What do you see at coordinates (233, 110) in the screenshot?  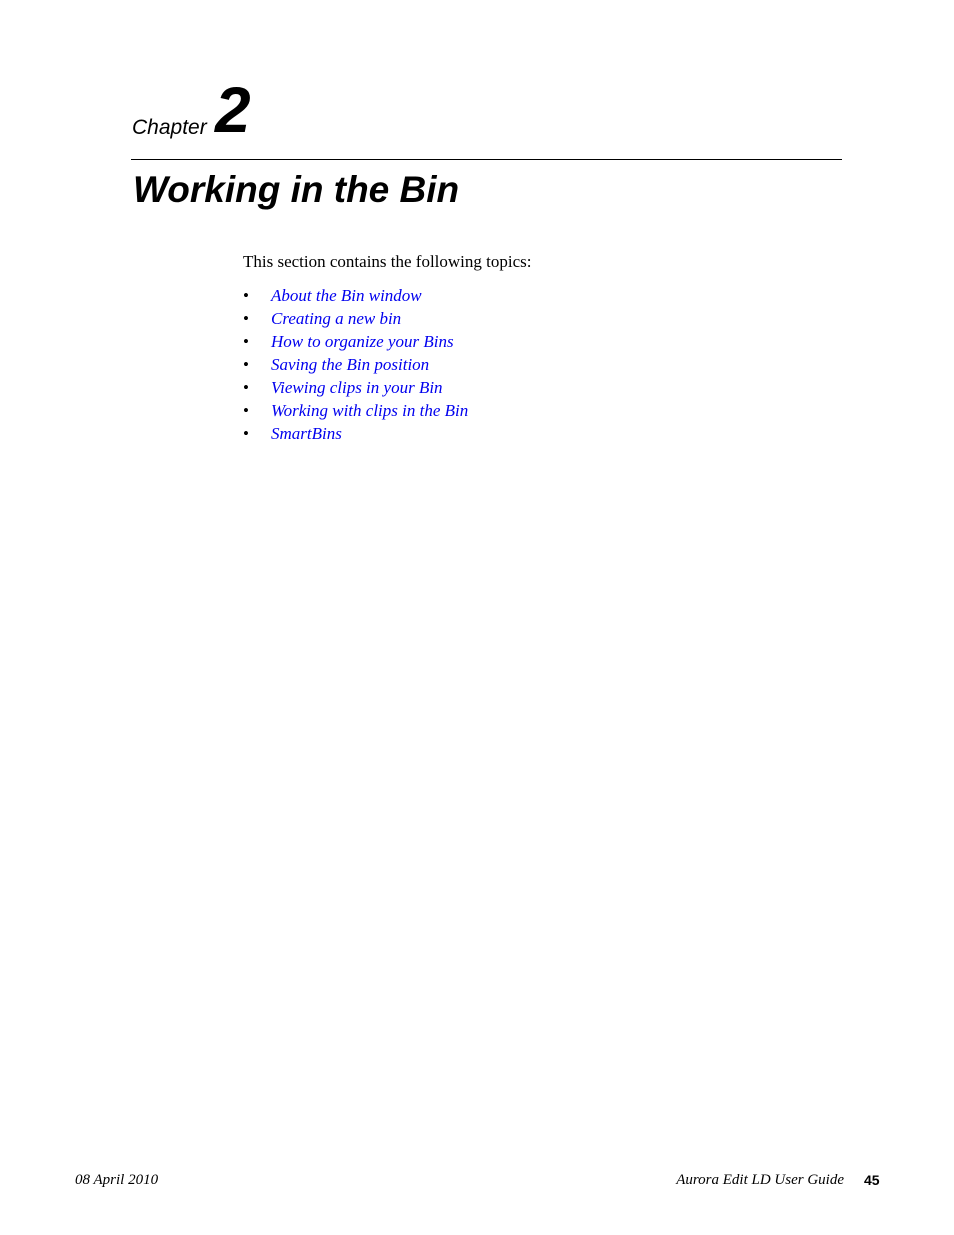 I see `chapter-number: 2` at bounding box center [233, 110].